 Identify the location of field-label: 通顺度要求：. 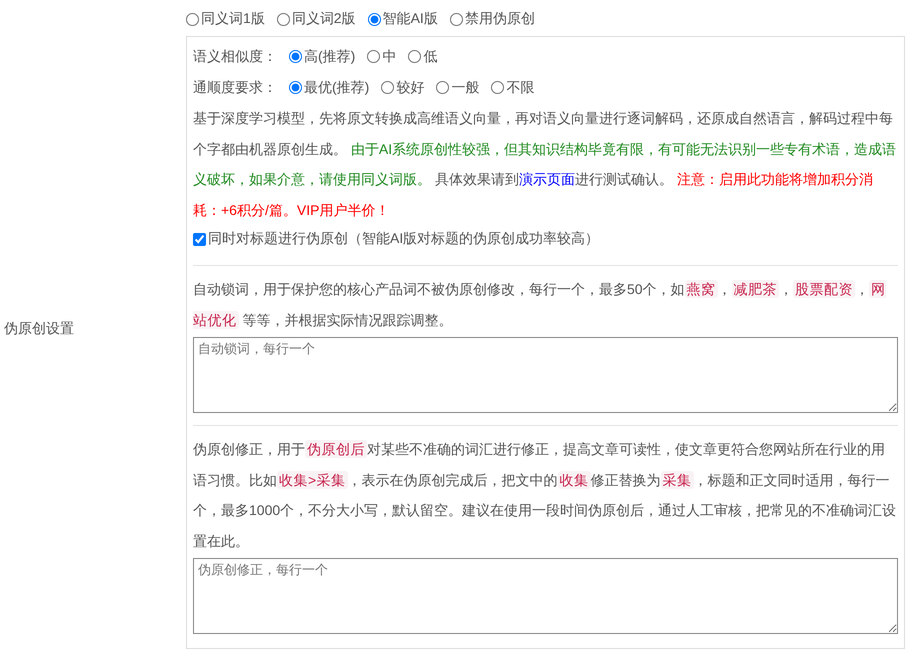
(235, 87).